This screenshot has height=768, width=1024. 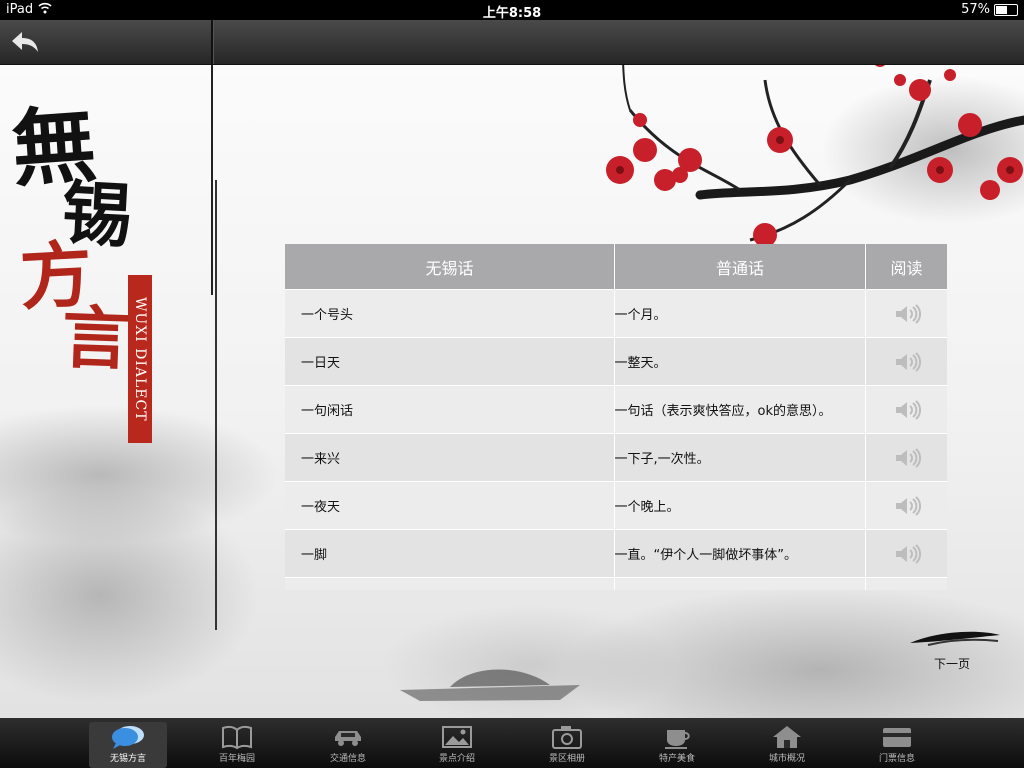 I want to click on boat-icon, so click(x=490, y=685).